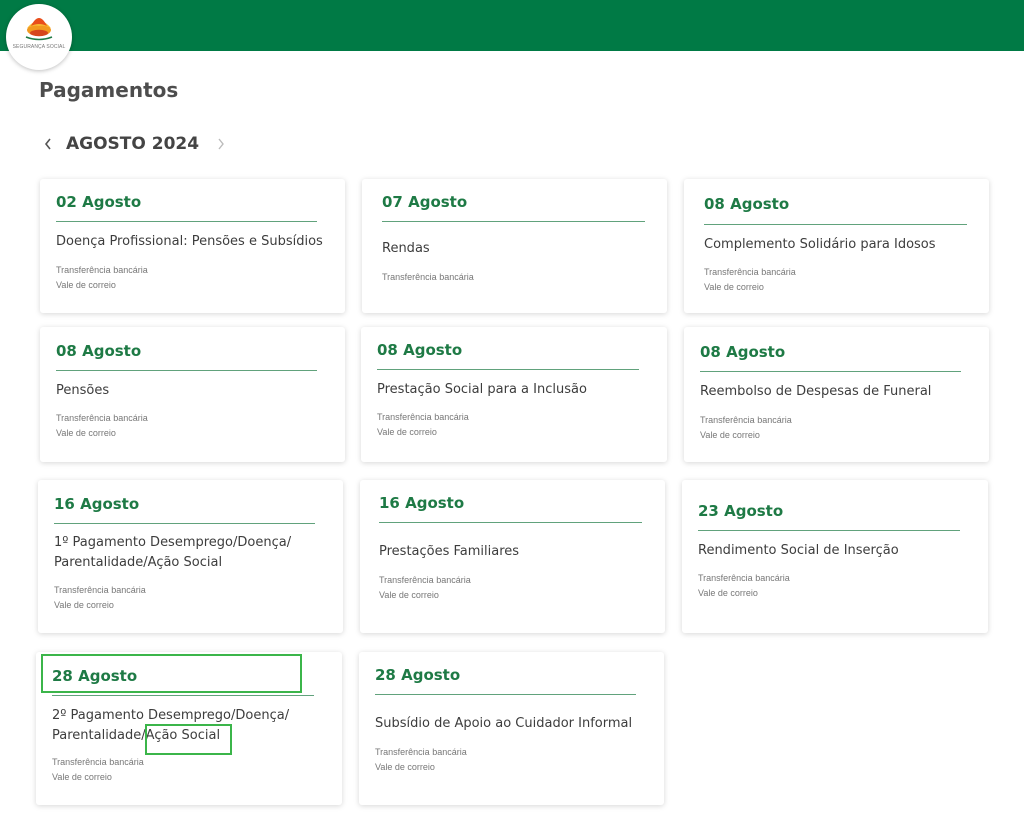 This screenshot has width=1024, height=816. I want to click on card-title: Doença Profissional: Pensões e Subsídios, so click(189, 241).